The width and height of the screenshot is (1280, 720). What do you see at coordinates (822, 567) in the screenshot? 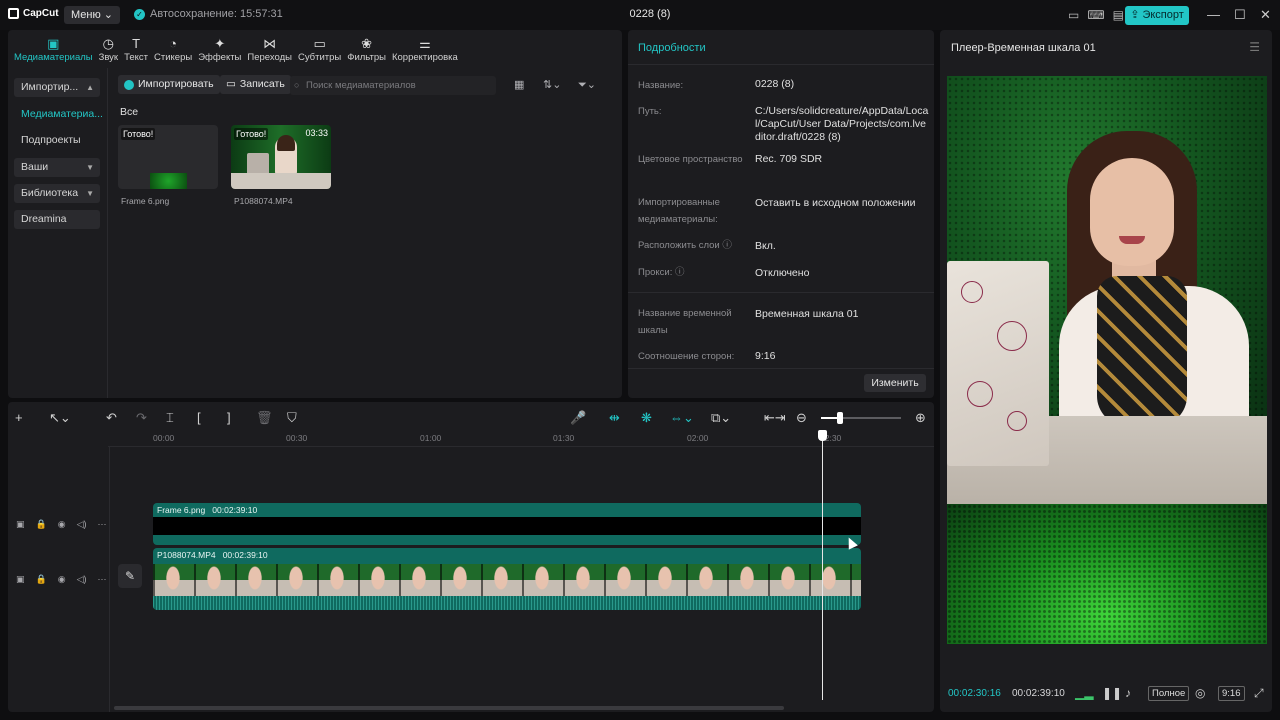
I see `playhead` at bounding box center [822, 567].